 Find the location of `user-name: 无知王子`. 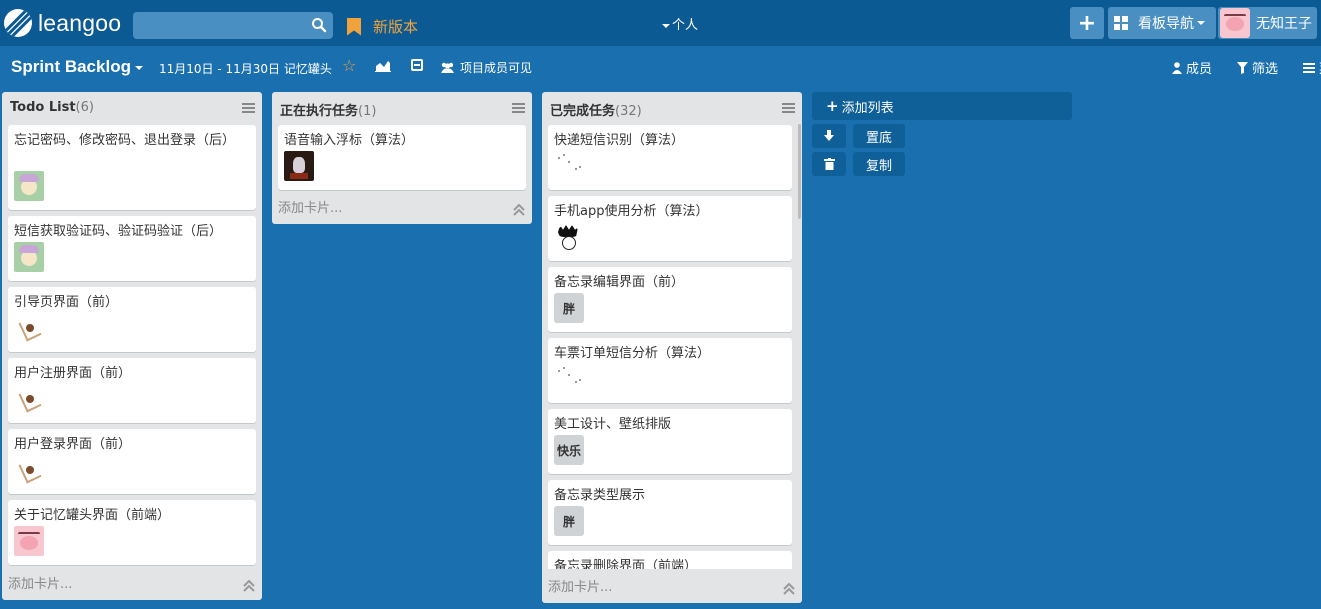

user-name: 无知王子 is located at coordinates (1284, 24).